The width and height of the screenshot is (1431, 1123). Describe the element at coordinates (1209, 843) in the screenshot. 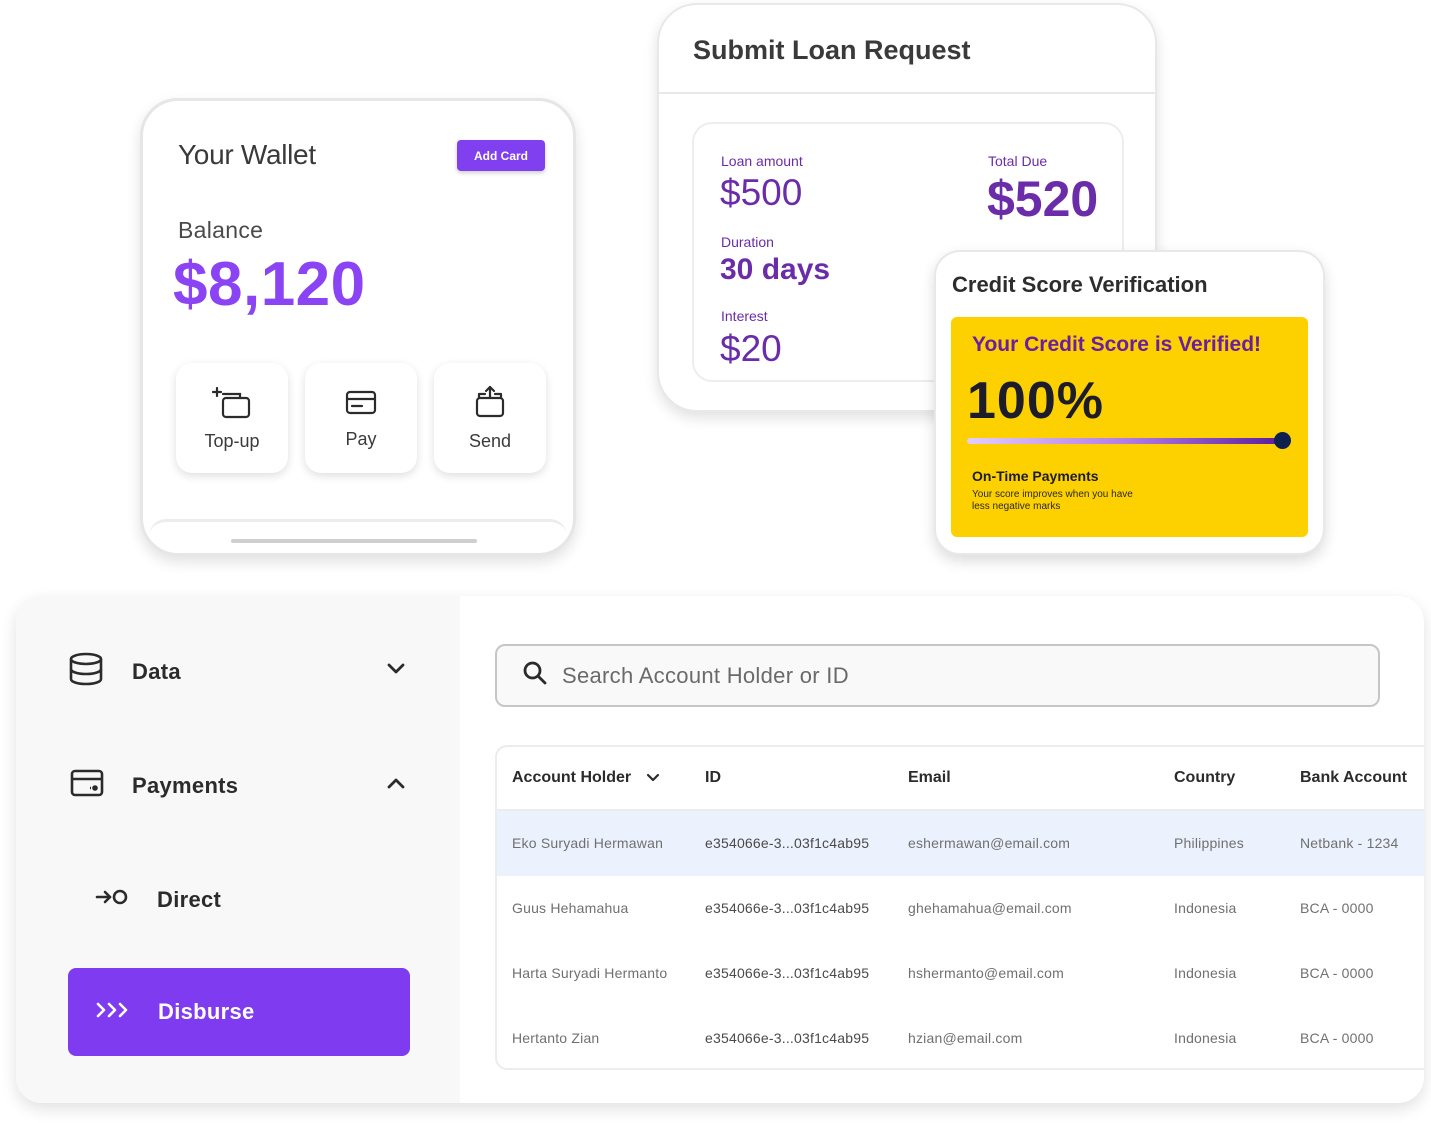

I see `cell-country: Philippines` at that location.